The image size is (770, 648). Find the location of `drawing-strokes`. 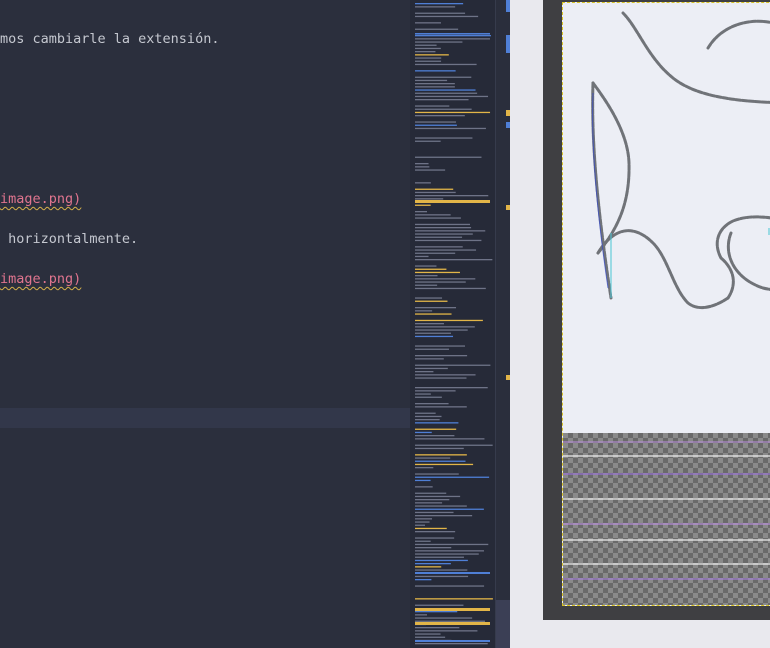

drawing-strokes is located at coordinates (680, 160).